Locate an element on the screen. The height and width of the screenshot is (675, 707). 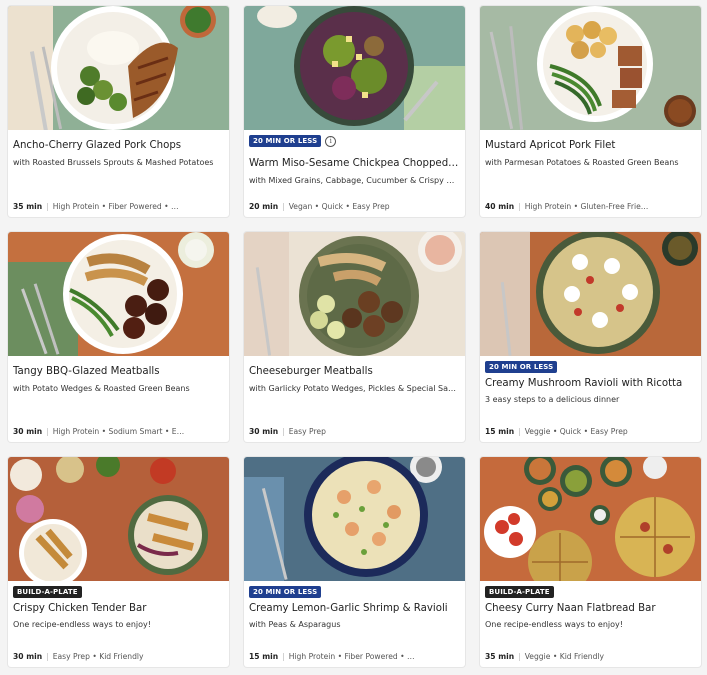
recipe-tags: Vegan • Quick • Easy Prep is located at coordinates (339, 206).